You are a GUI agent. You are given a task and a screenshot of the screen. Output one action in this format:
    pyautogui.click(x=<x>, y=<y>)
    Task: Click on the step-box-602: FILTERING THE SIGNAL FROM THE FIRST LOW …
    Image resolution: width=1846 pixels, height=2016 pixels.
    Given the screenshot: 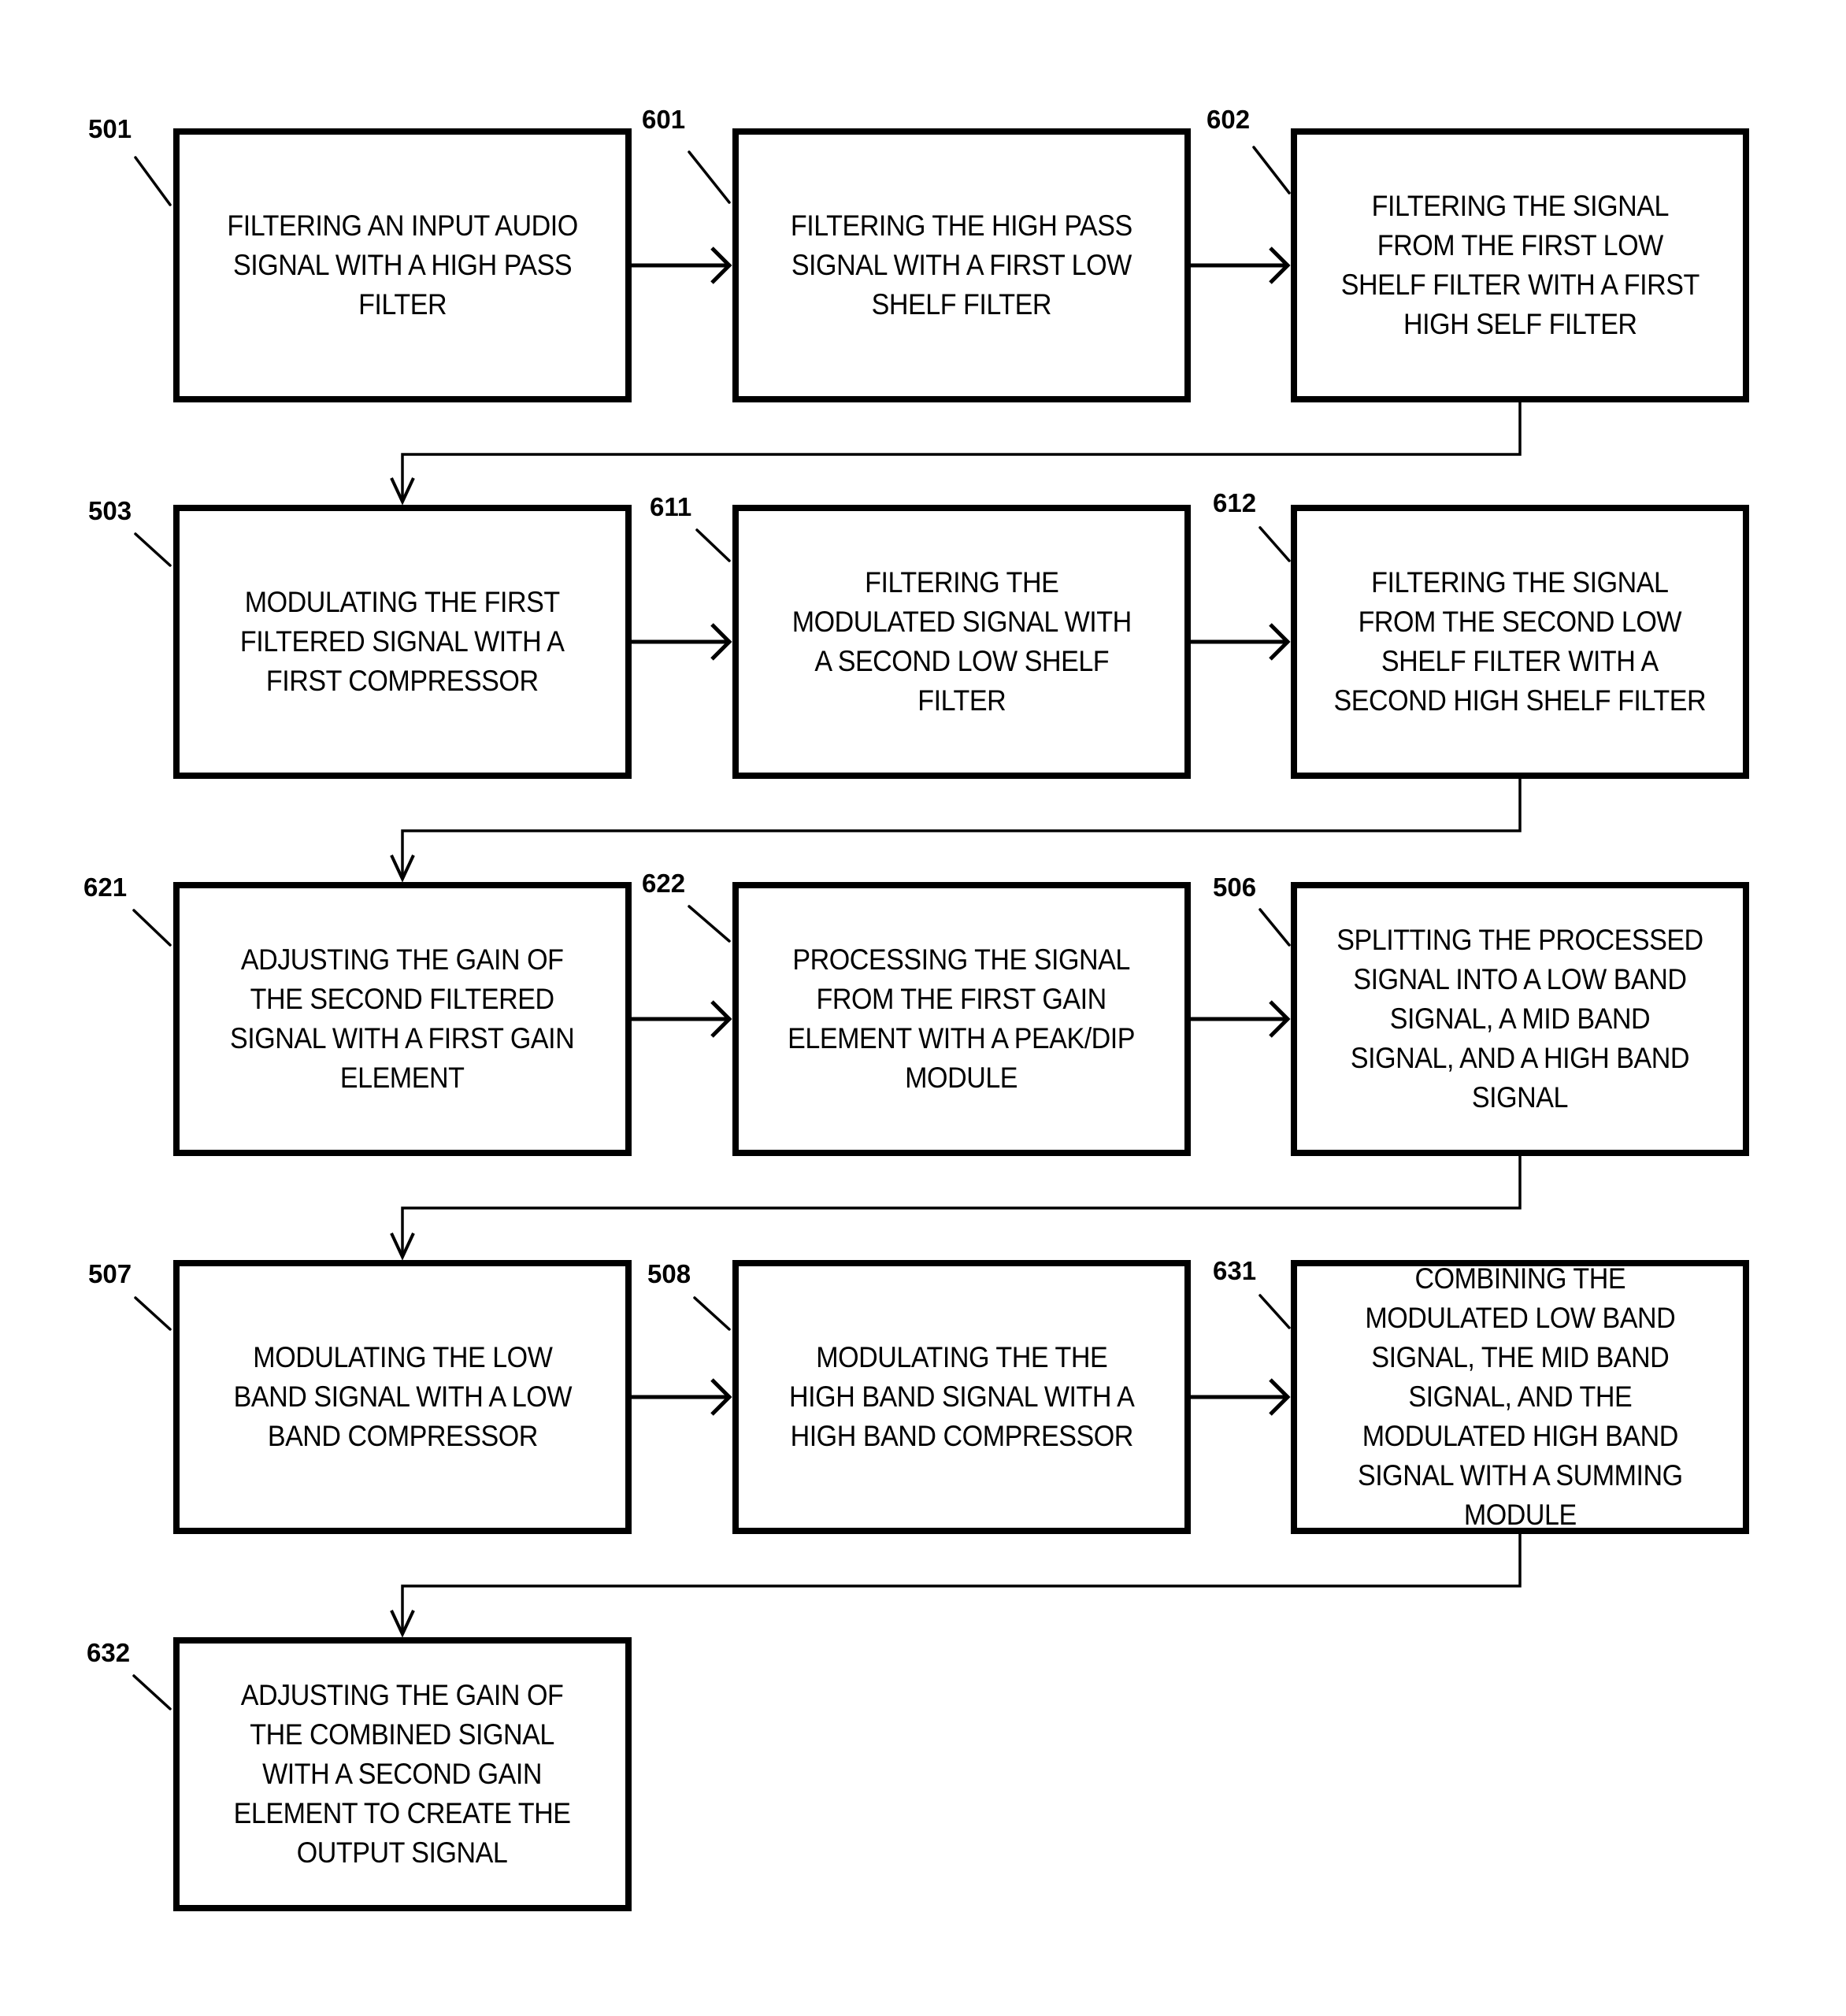 What is the action you would take?
    pyautogui.click(x=1520, y=265)
    